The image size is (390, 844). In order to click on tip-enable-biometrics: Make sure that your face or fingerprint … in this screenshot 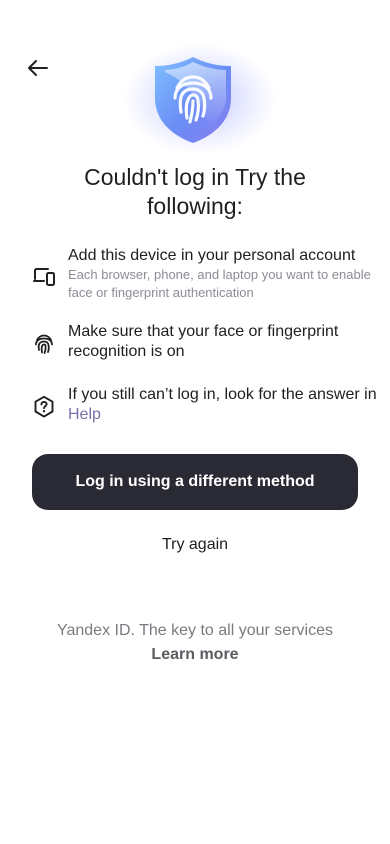, I will do `click(211, 342)`.